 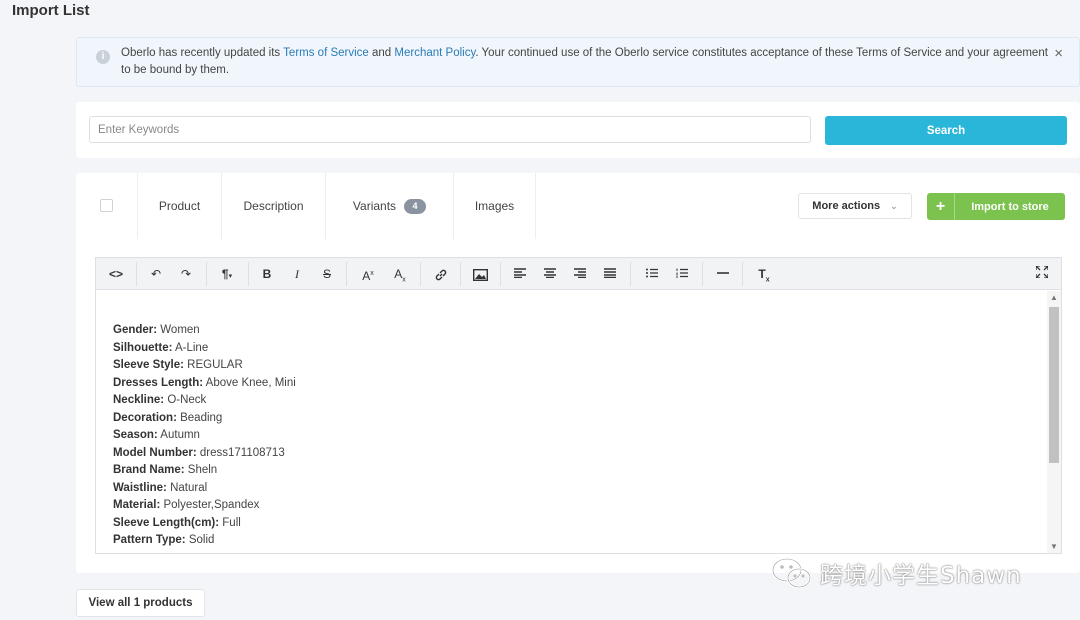 I want to click on spec-value: A-Line, so click(x=190, y=347).